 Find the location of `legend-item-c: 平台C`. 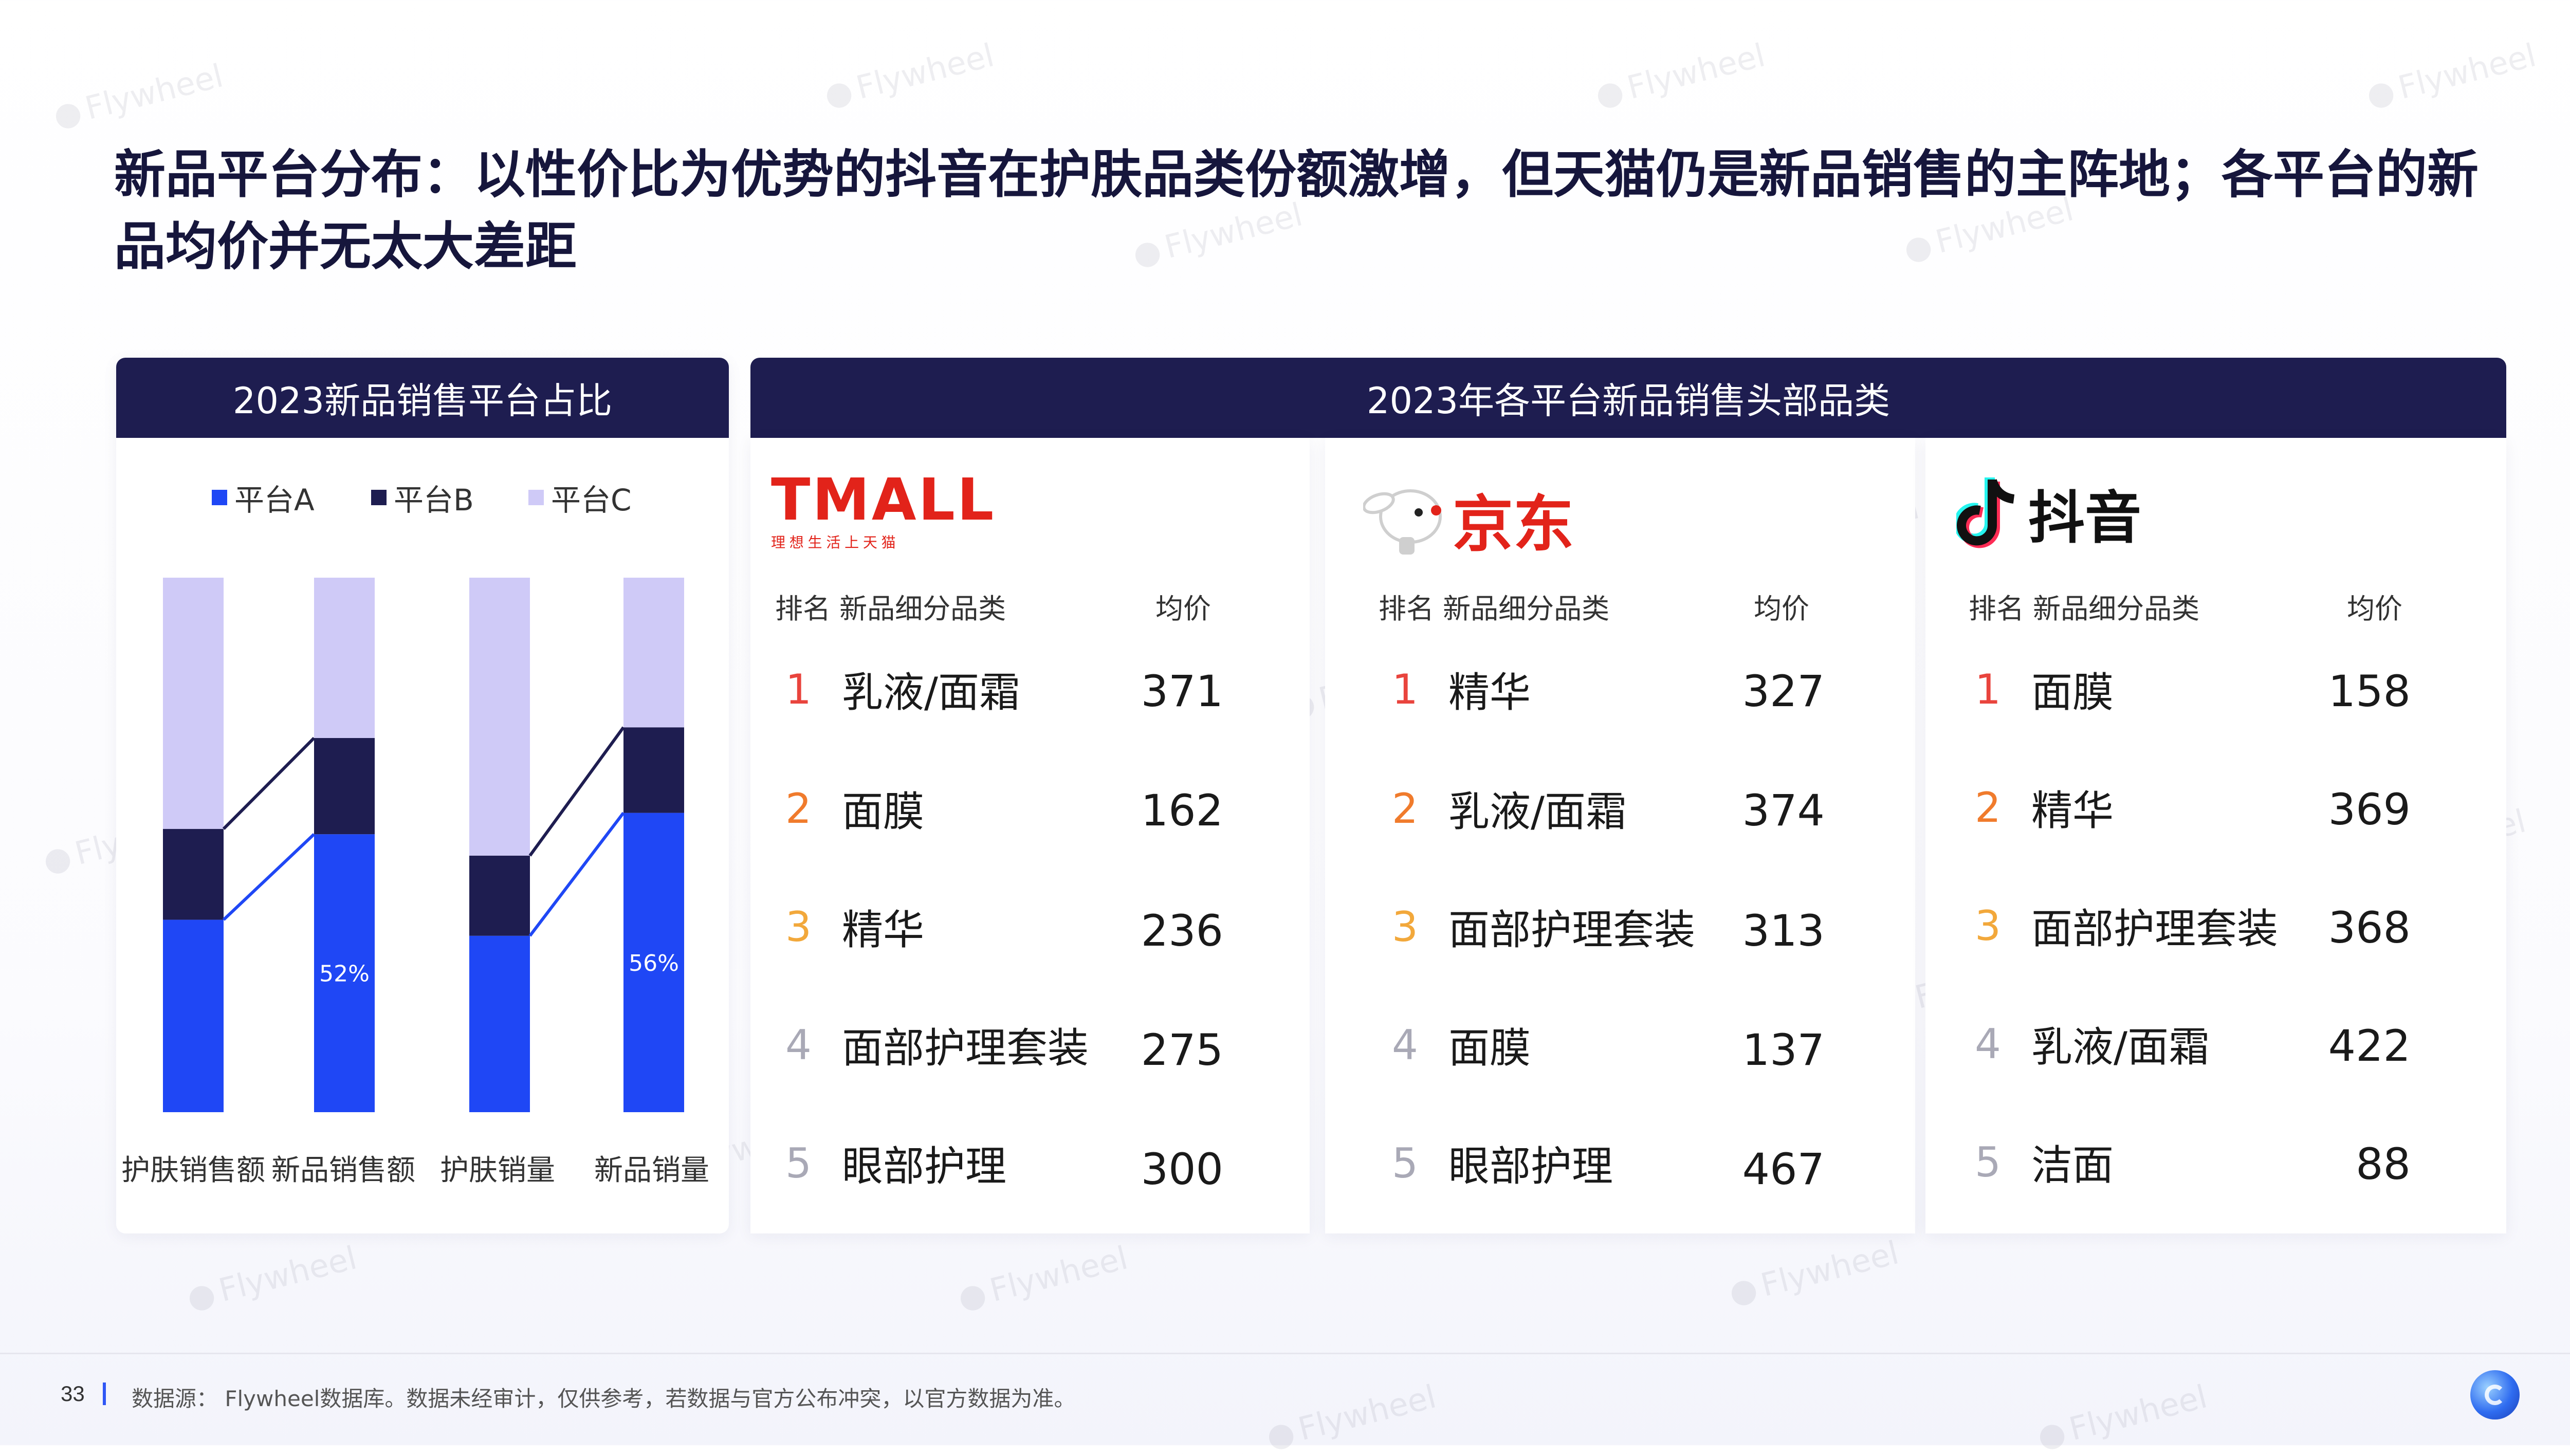

legend-item-c: 平台C is located at coordinates (580, 498).